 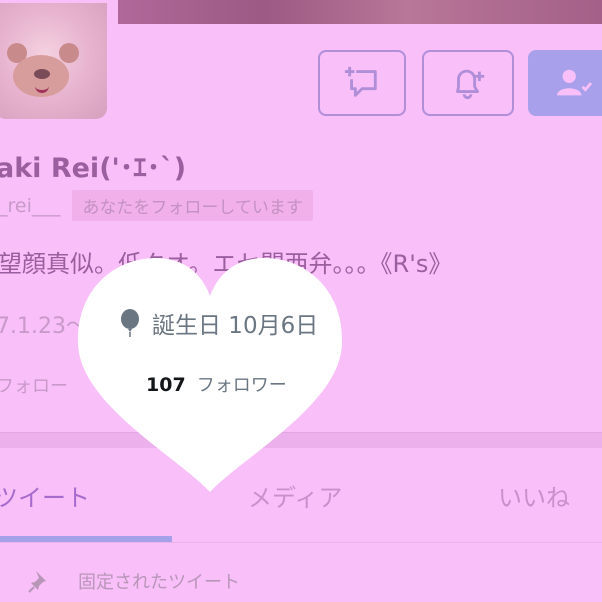 I want to click on pin-icon, so click(x=37, y=582).